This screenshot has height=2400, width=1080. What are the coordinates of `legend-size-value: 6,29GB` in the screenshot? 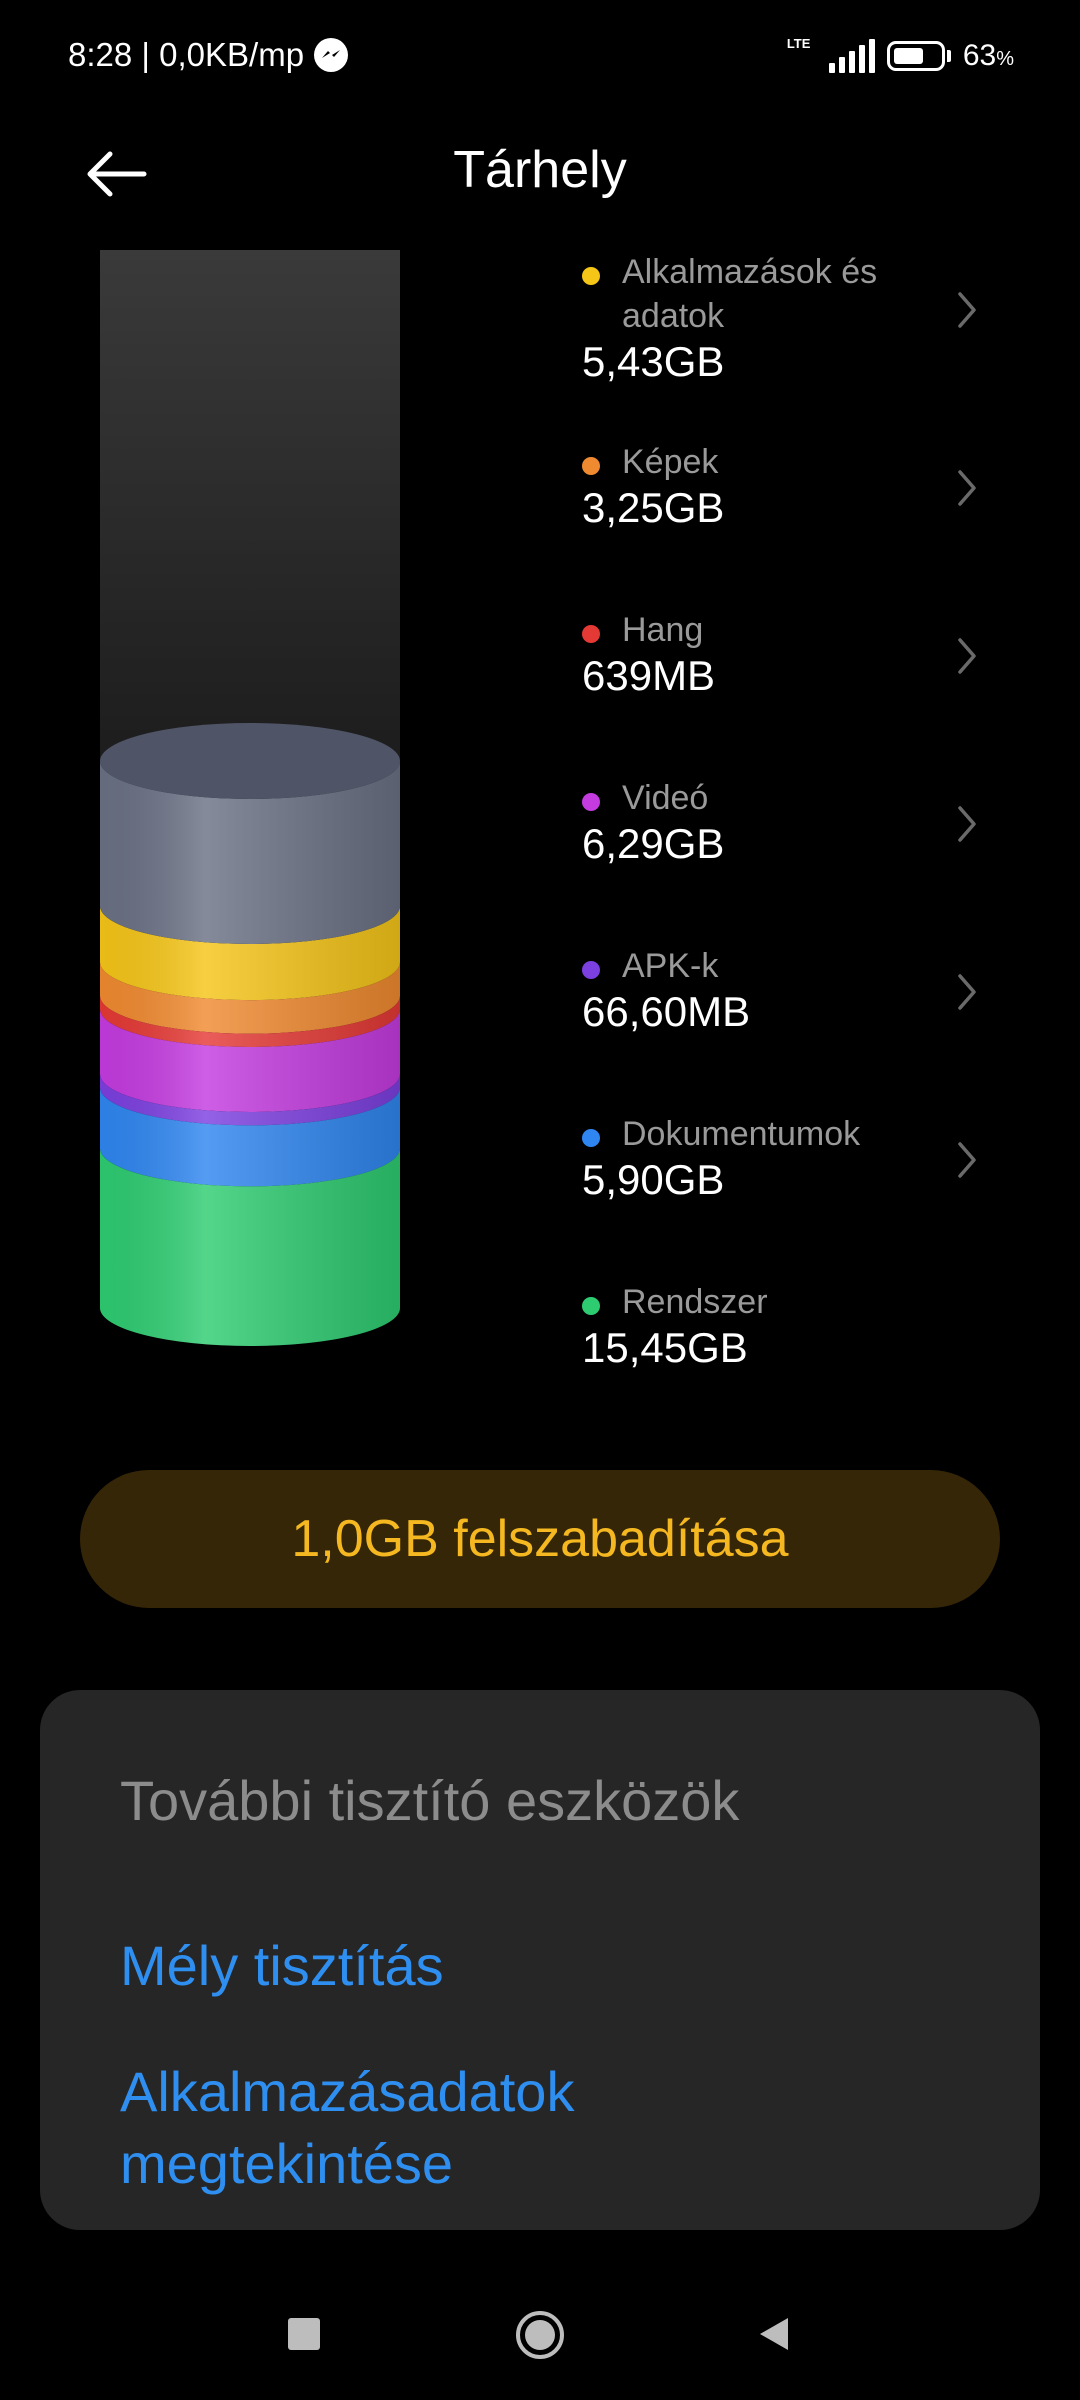 It's located at (653, 843).